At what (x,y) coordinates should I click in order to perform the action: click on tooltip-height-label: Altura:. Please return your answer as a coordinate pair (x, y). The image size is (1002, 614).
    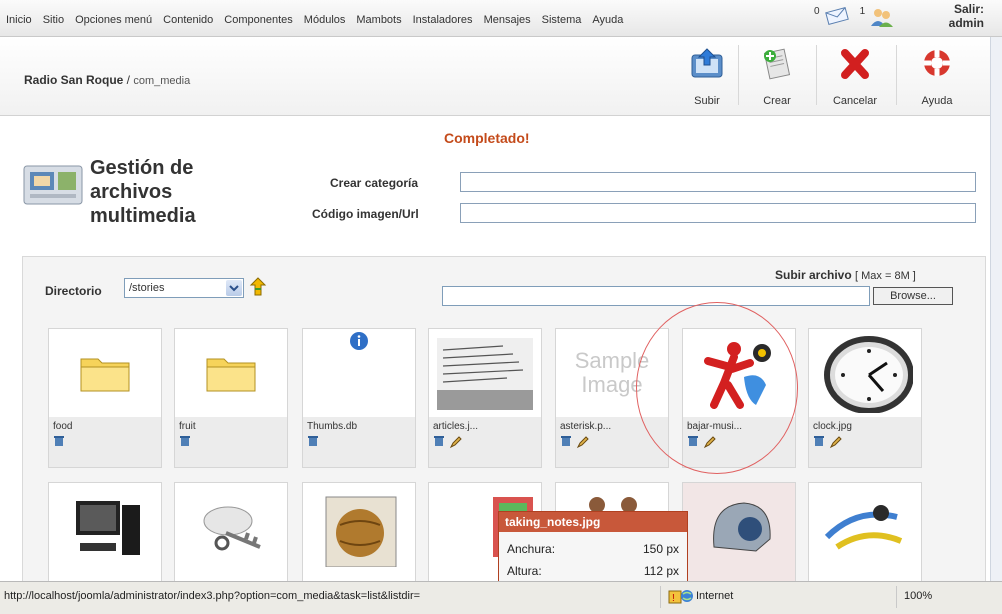
    Looking at the image, I should click on (524, 571).